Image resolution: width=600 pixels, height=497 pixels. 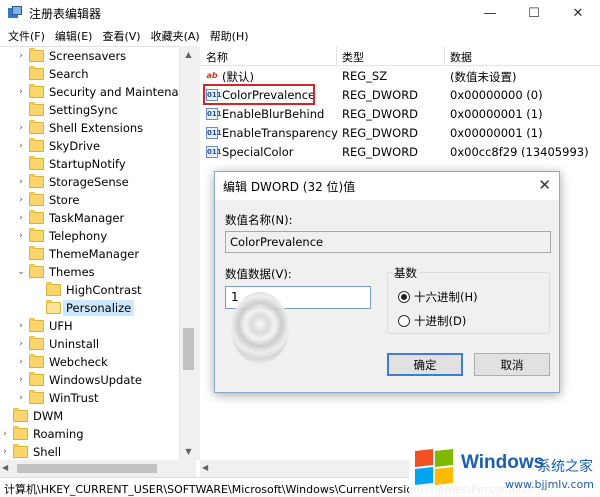 I want to click on tree-horizontal-scrollbar: ◀, so click(x=98, y=468).